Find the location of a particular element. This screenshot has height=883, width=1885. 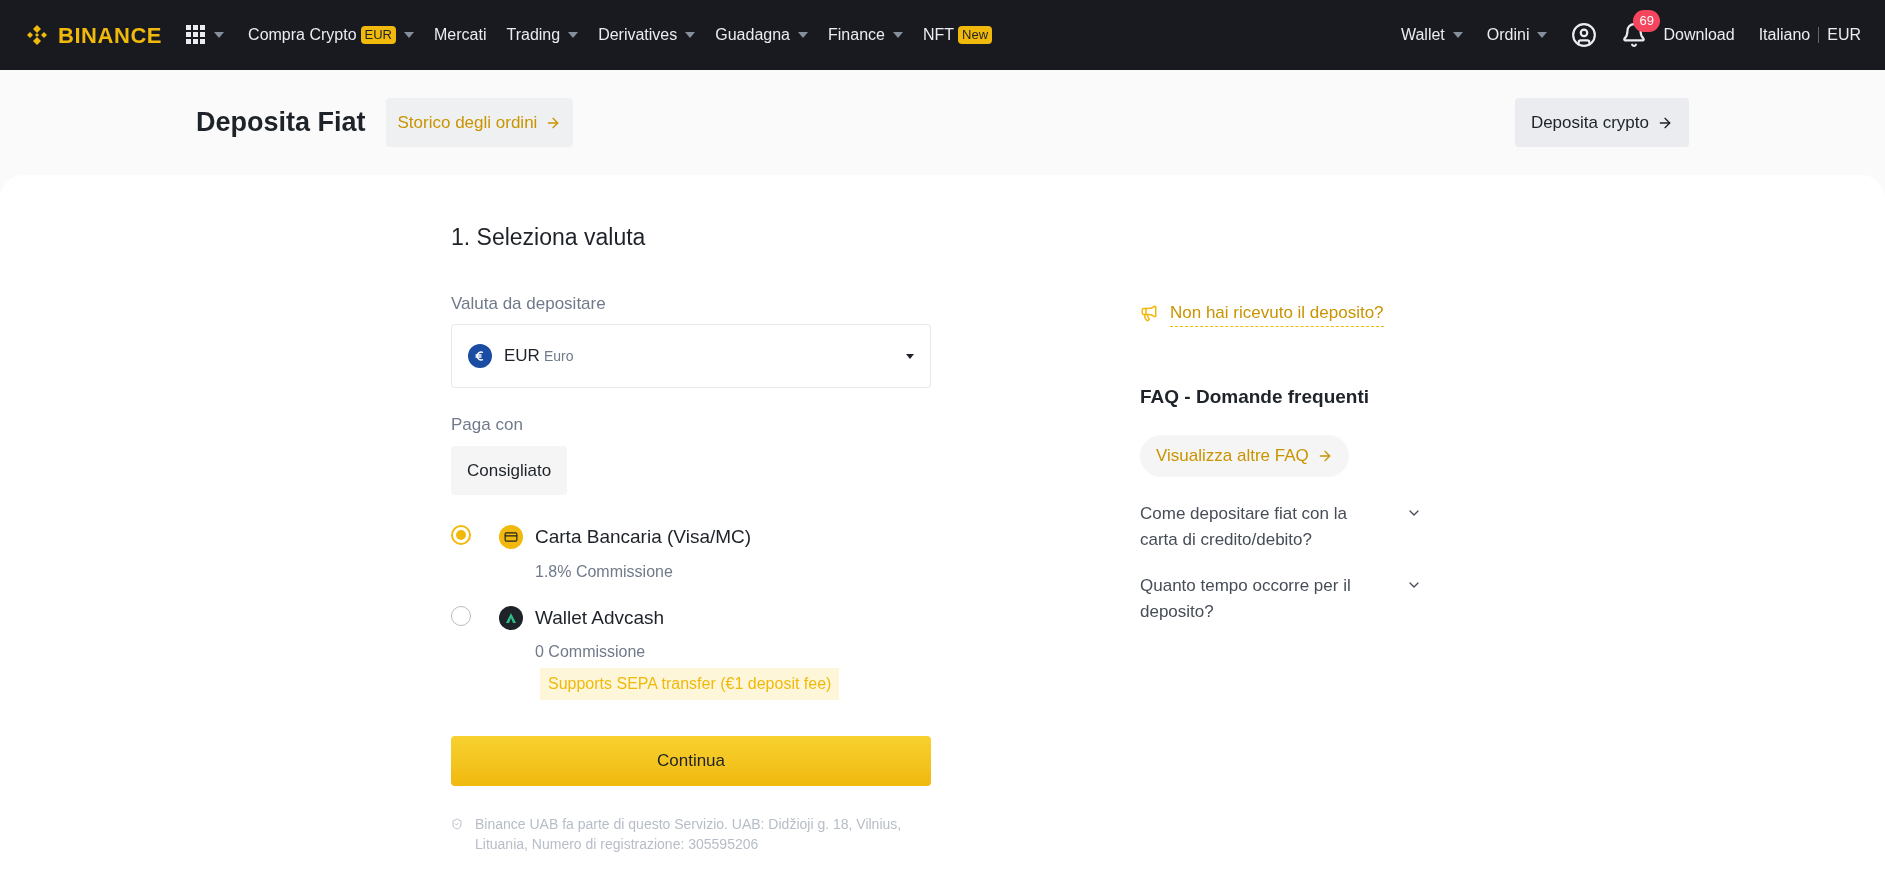

nav-link: Ordini is located at coordinates (1508, 35).